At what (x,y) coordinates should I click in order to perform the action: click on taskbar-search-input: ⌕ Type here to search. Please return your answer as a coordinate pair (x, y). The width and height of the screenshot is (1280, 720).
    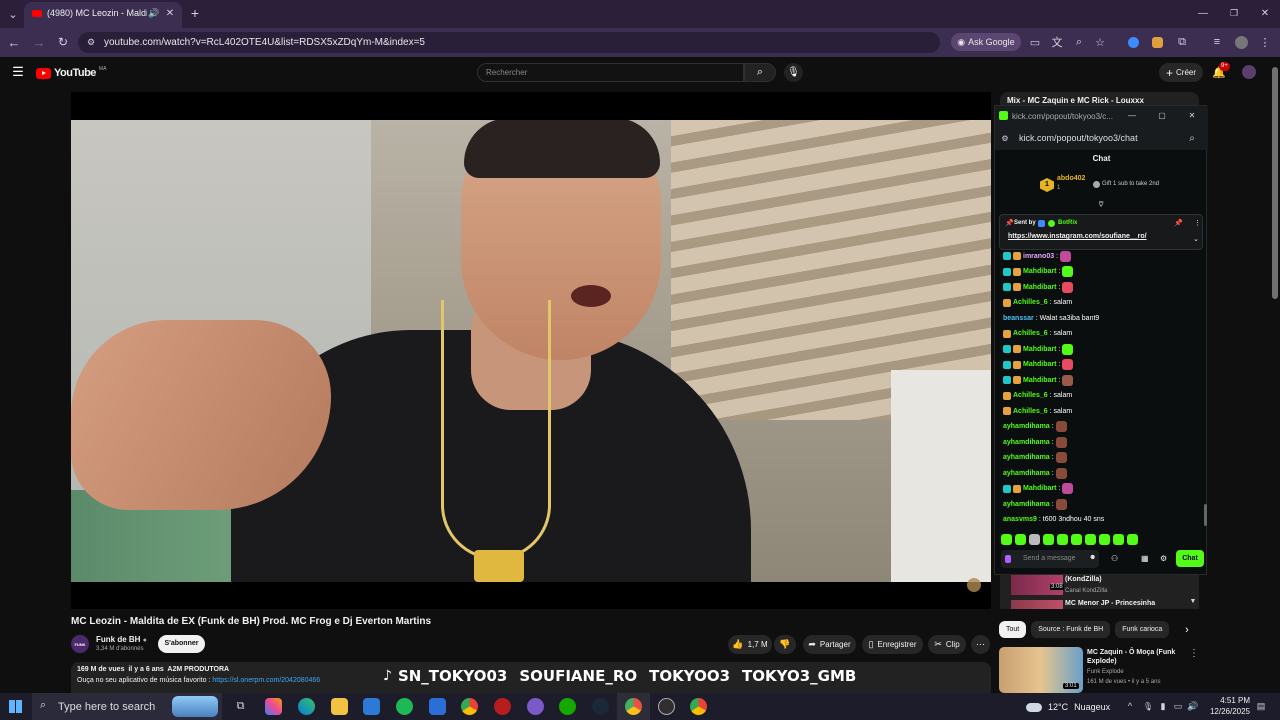
    Looking at the image, I should click on (127, 706).